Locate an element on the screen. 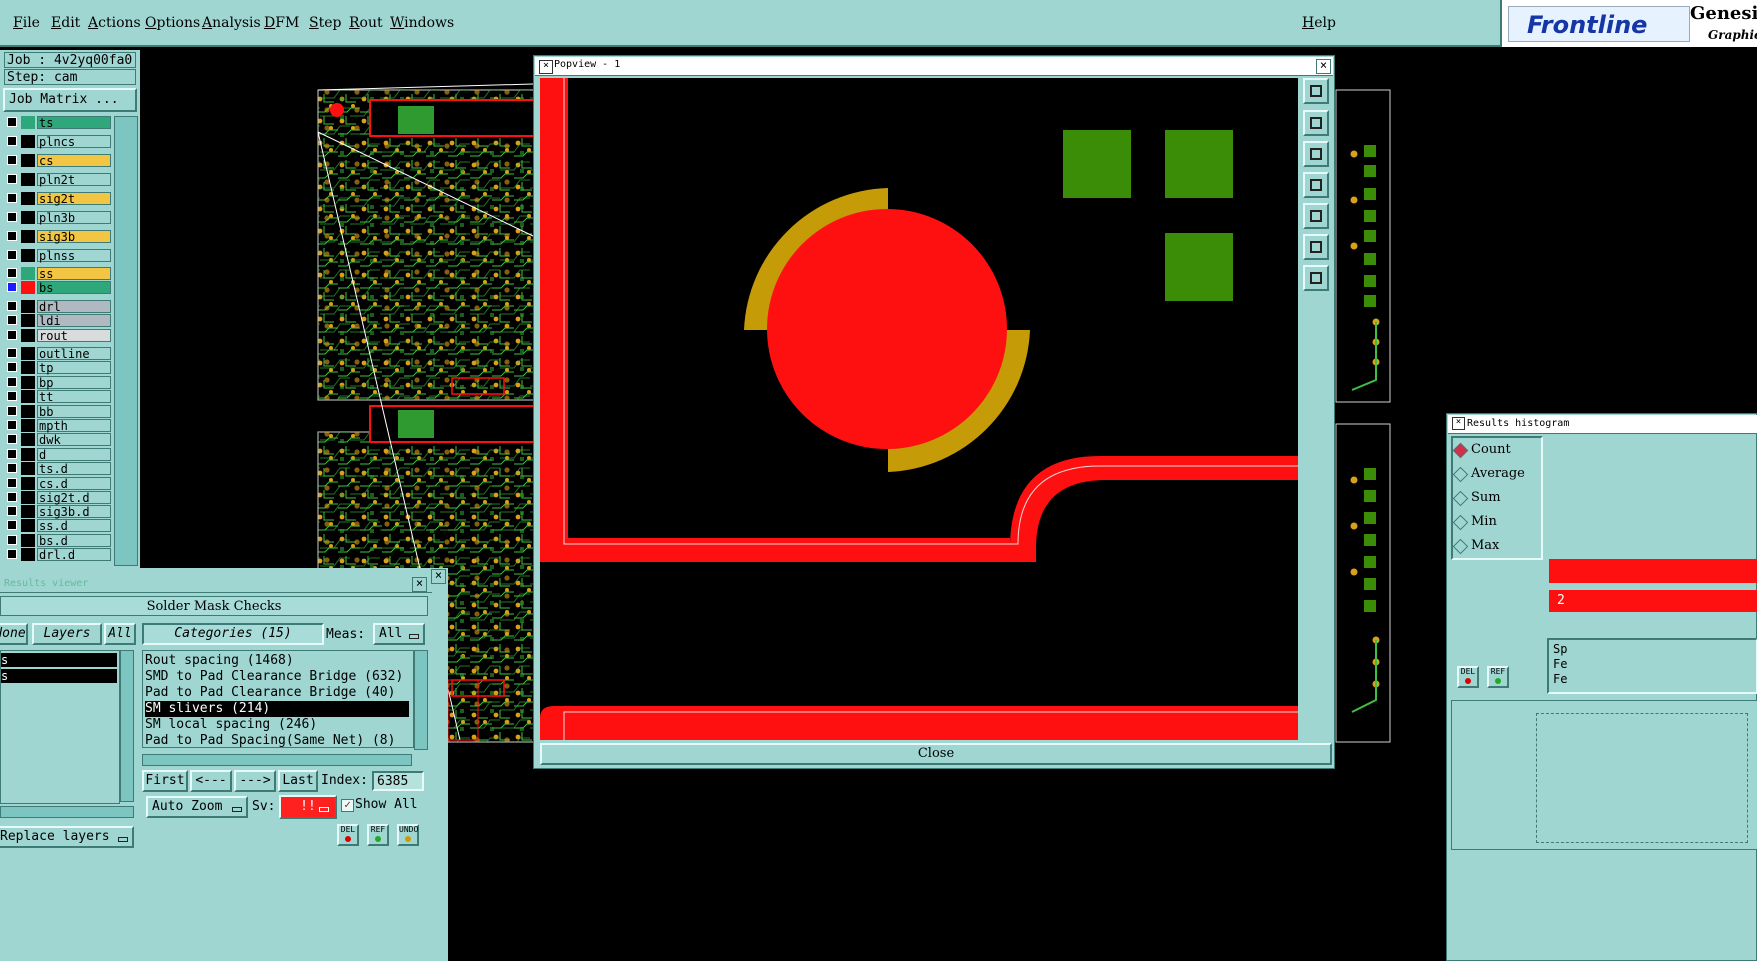 The image size is (1757, 961). layer-row-drl: drl is located at coordinates (58, 307).